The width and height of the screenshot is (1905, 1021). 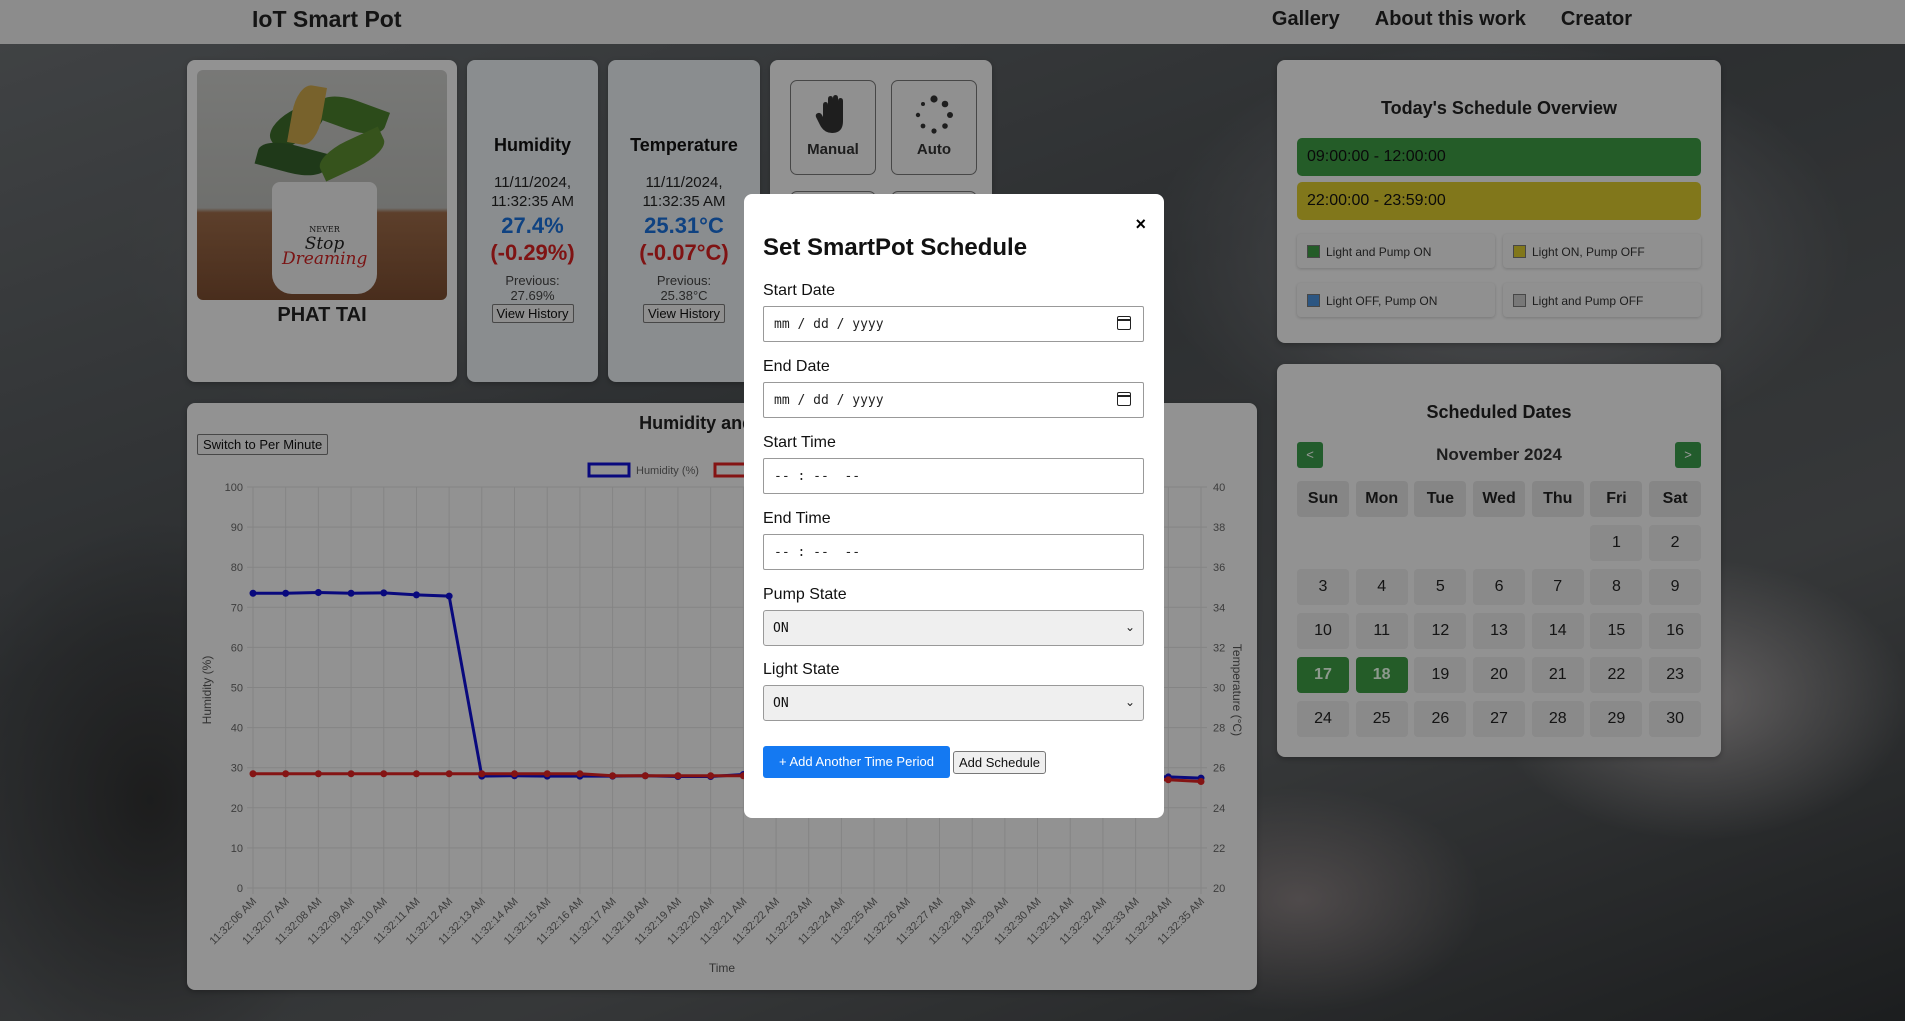 What do you see at coordinates (953, 628) in the screenshot?
I see `pump-state-select: ON ⌄` at bounding box center [953, 628].